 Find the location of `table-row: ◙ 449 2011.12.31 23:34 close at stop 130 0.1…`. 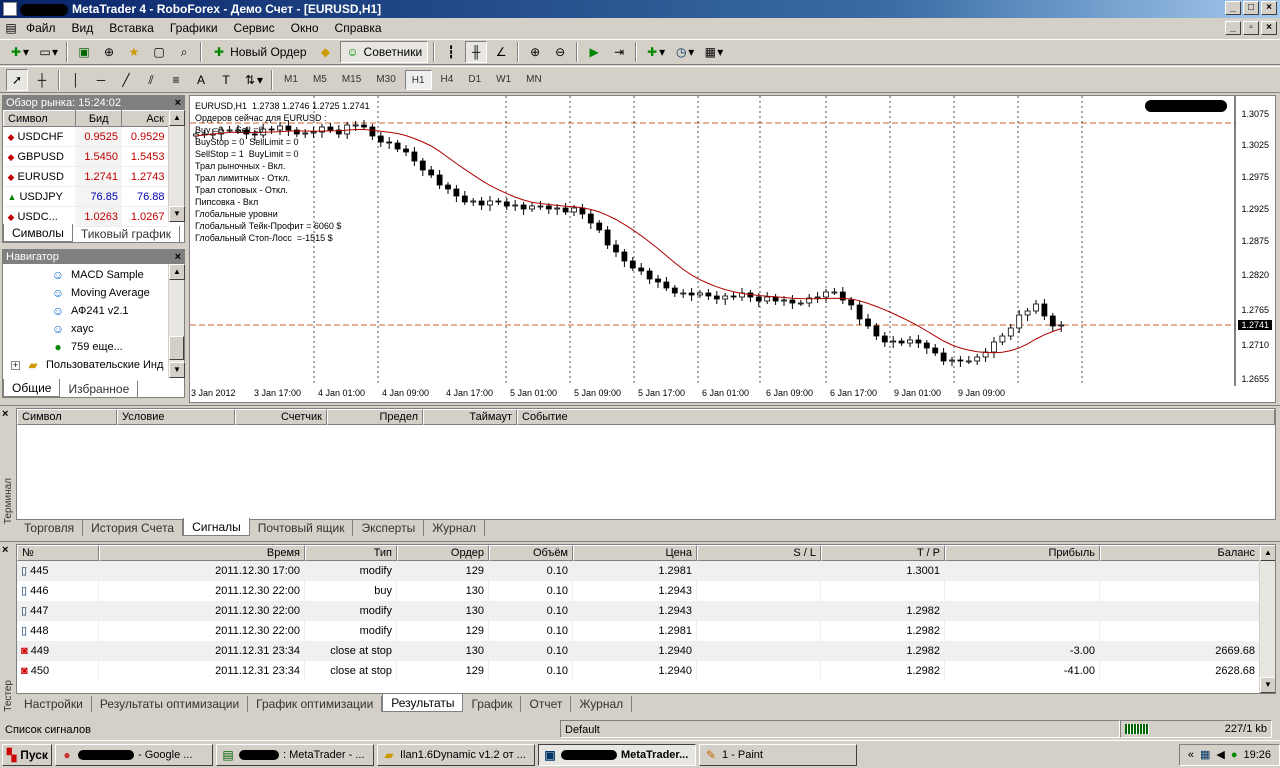

table-row: ◙ 449 2011.12.31 23:34 close at stop 130 0.1… is located at coordinates (646, 651).